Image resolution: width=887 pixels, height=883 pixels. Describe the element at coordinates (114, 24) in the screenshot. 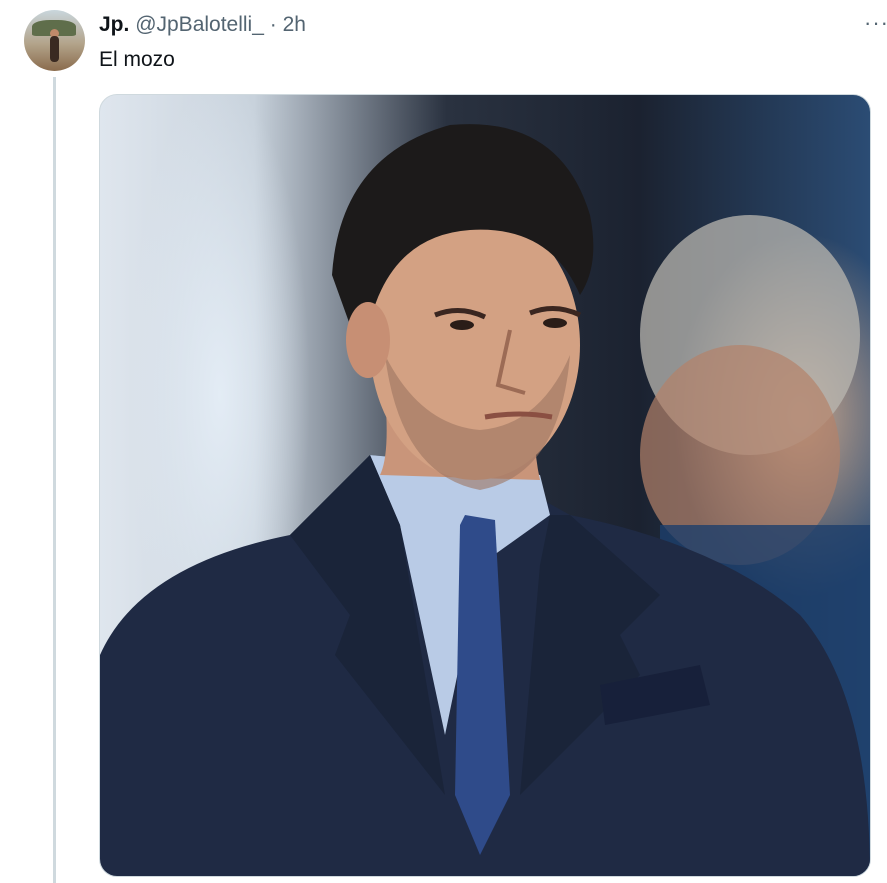

I see `display-name: Jp.` at that location.